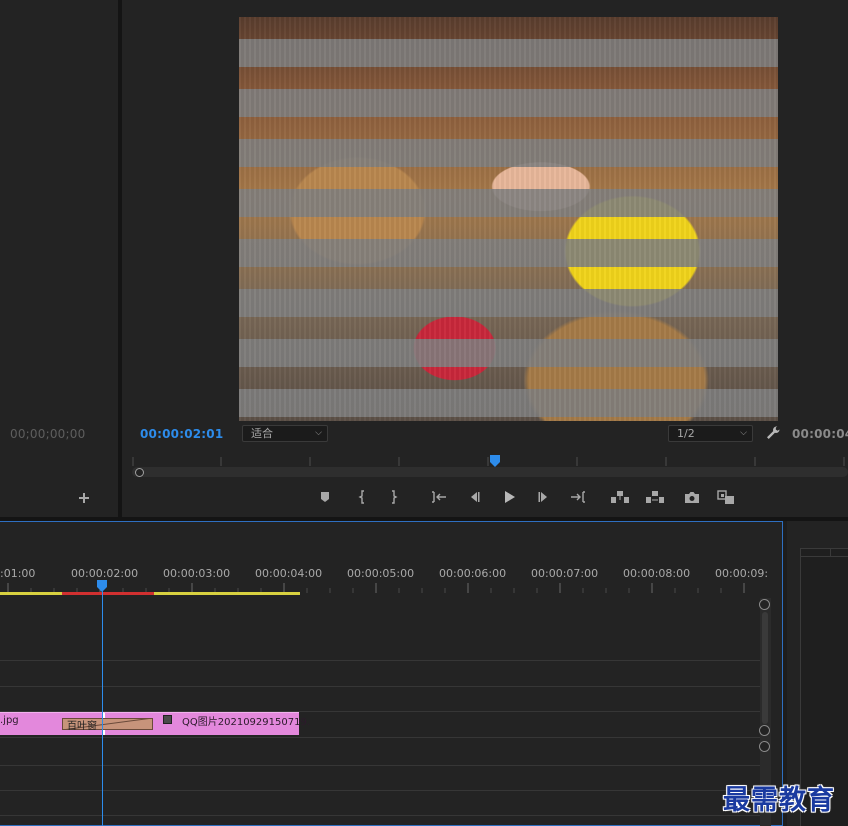 The image size is (848, 826). Describe the element at coordinates (18, 573) in the screenshot. I see `ruler-label: :01:00` at that location.